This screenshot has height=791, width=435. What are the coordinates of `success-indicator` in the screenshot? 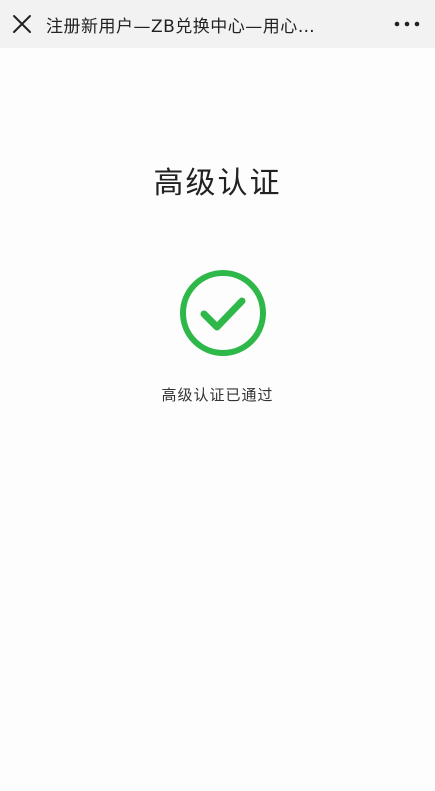 It's located at (223, 313).